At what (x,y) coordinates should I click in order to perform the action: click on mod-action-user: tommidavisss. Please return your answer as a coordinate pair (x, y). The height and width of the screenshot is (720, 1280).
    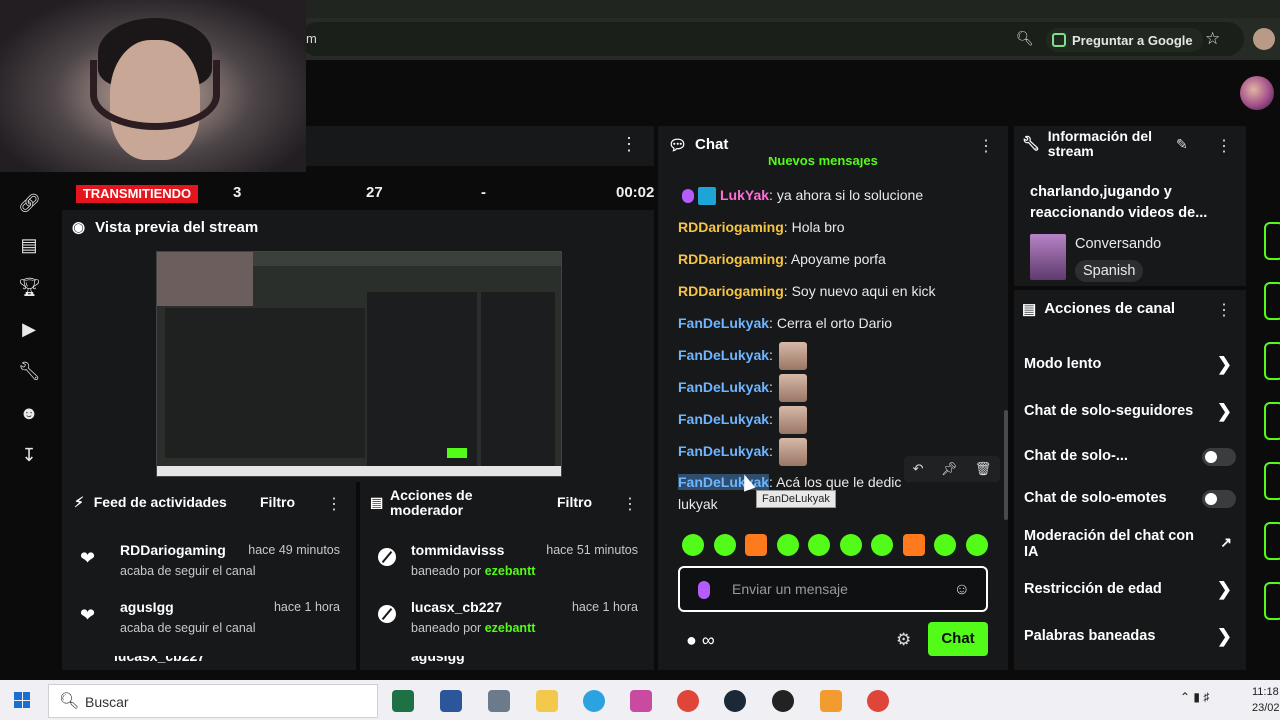
    Looking at the image, I should click on (457, 550).